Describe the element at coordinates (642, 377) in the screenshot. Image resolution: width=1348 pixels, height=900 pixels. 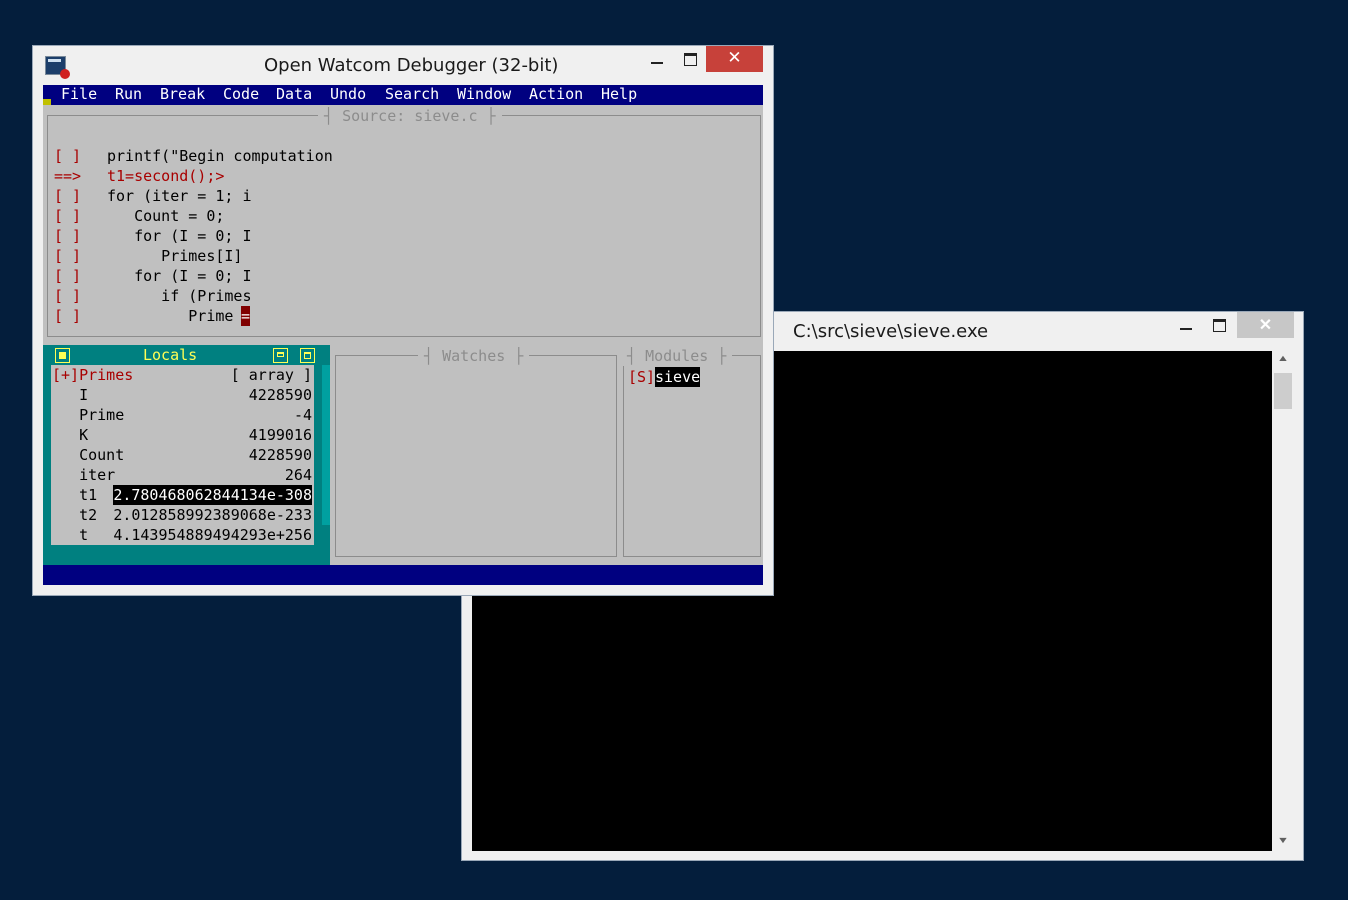
I see `module-prefix: [S]` at that location.